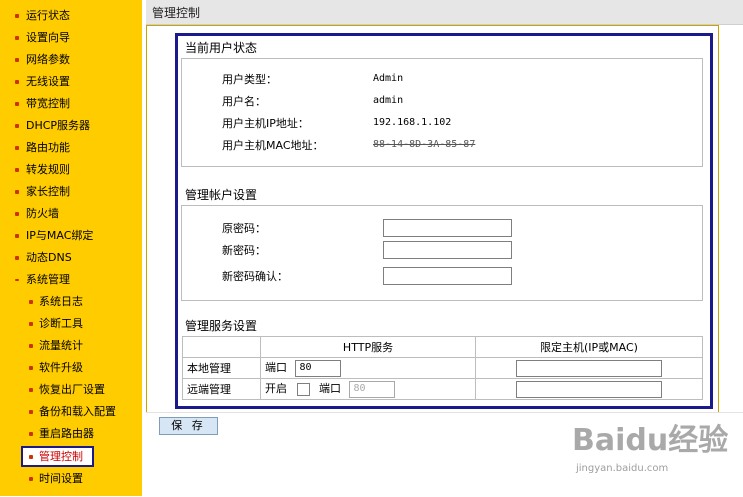 The image size is (743, 497). Describe the element at coordinates (48, 147) in the screenshot. I see `sidebar-item-label: 路由功能` at that location.